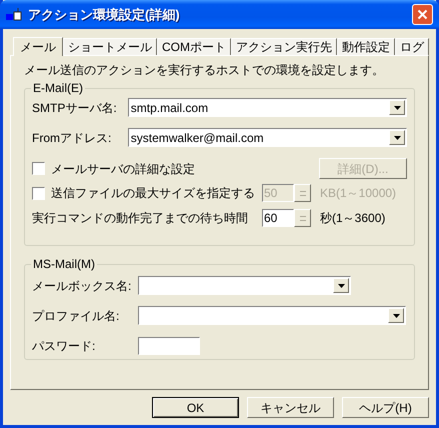 The image size is (439, 428). I want to click on tab: COMポート, so click(194, 46).